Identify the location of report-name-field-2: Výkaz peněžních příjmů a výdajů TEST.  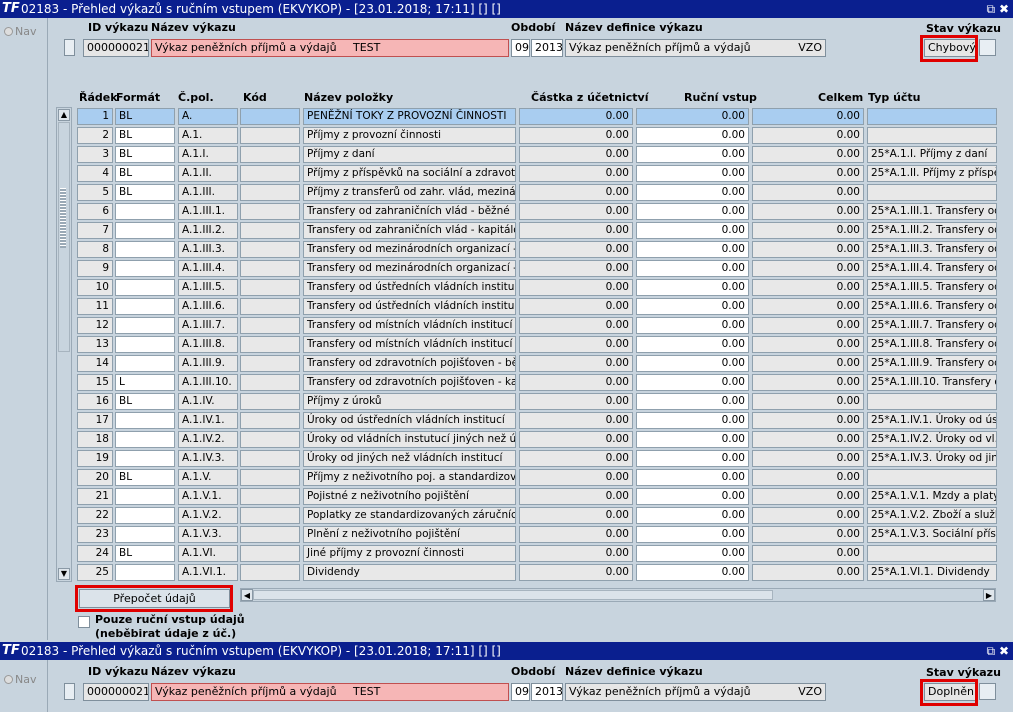
(330, 692).